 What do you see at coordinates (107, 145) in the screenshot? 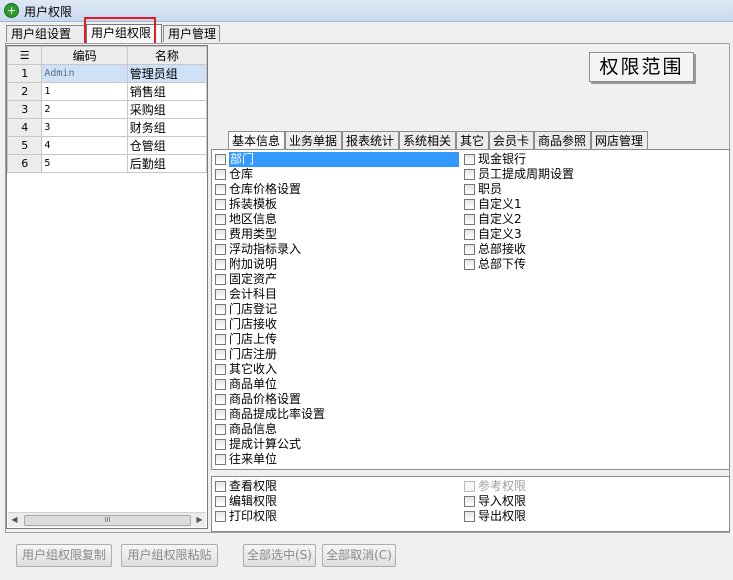
I see `table-row: 5 4 仓管组` at bounding box center [107, 145].